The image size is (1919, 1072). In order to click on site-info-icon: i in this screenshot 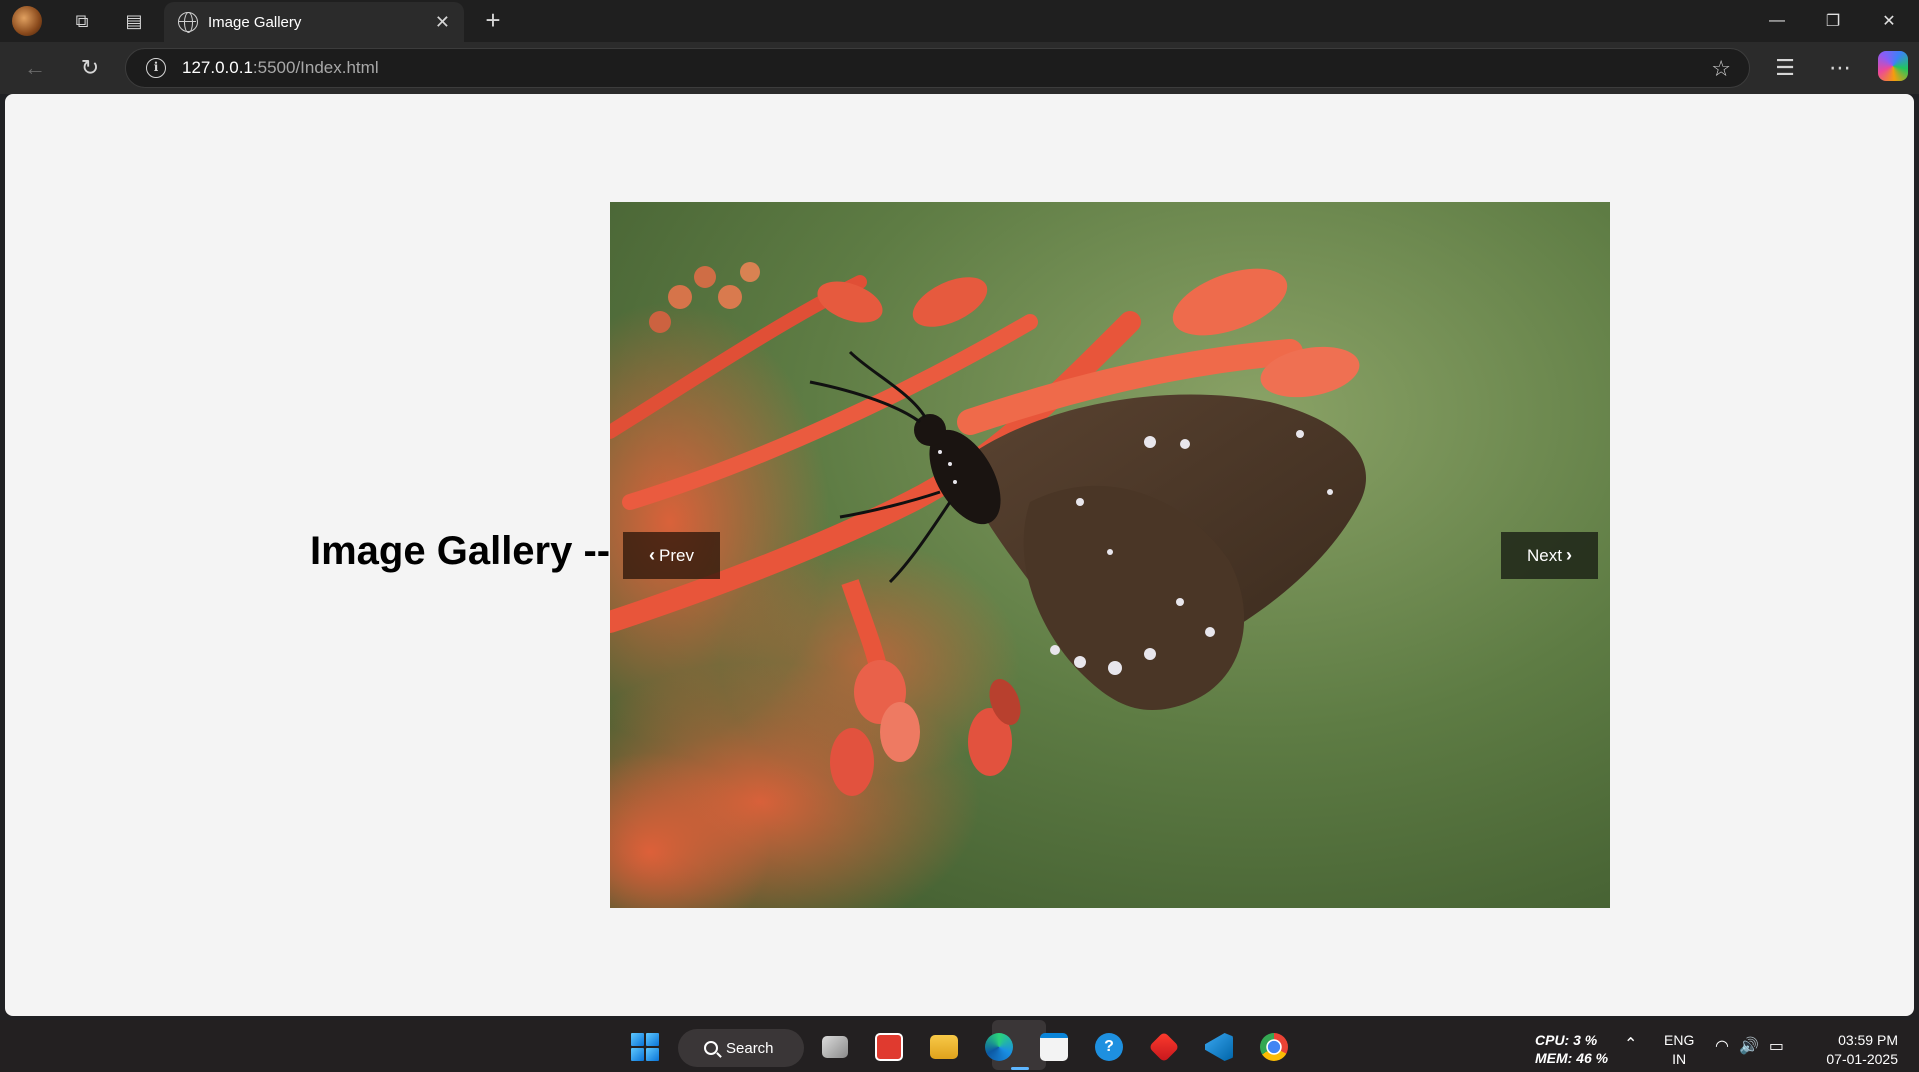, I will do `click(156, 68)`.